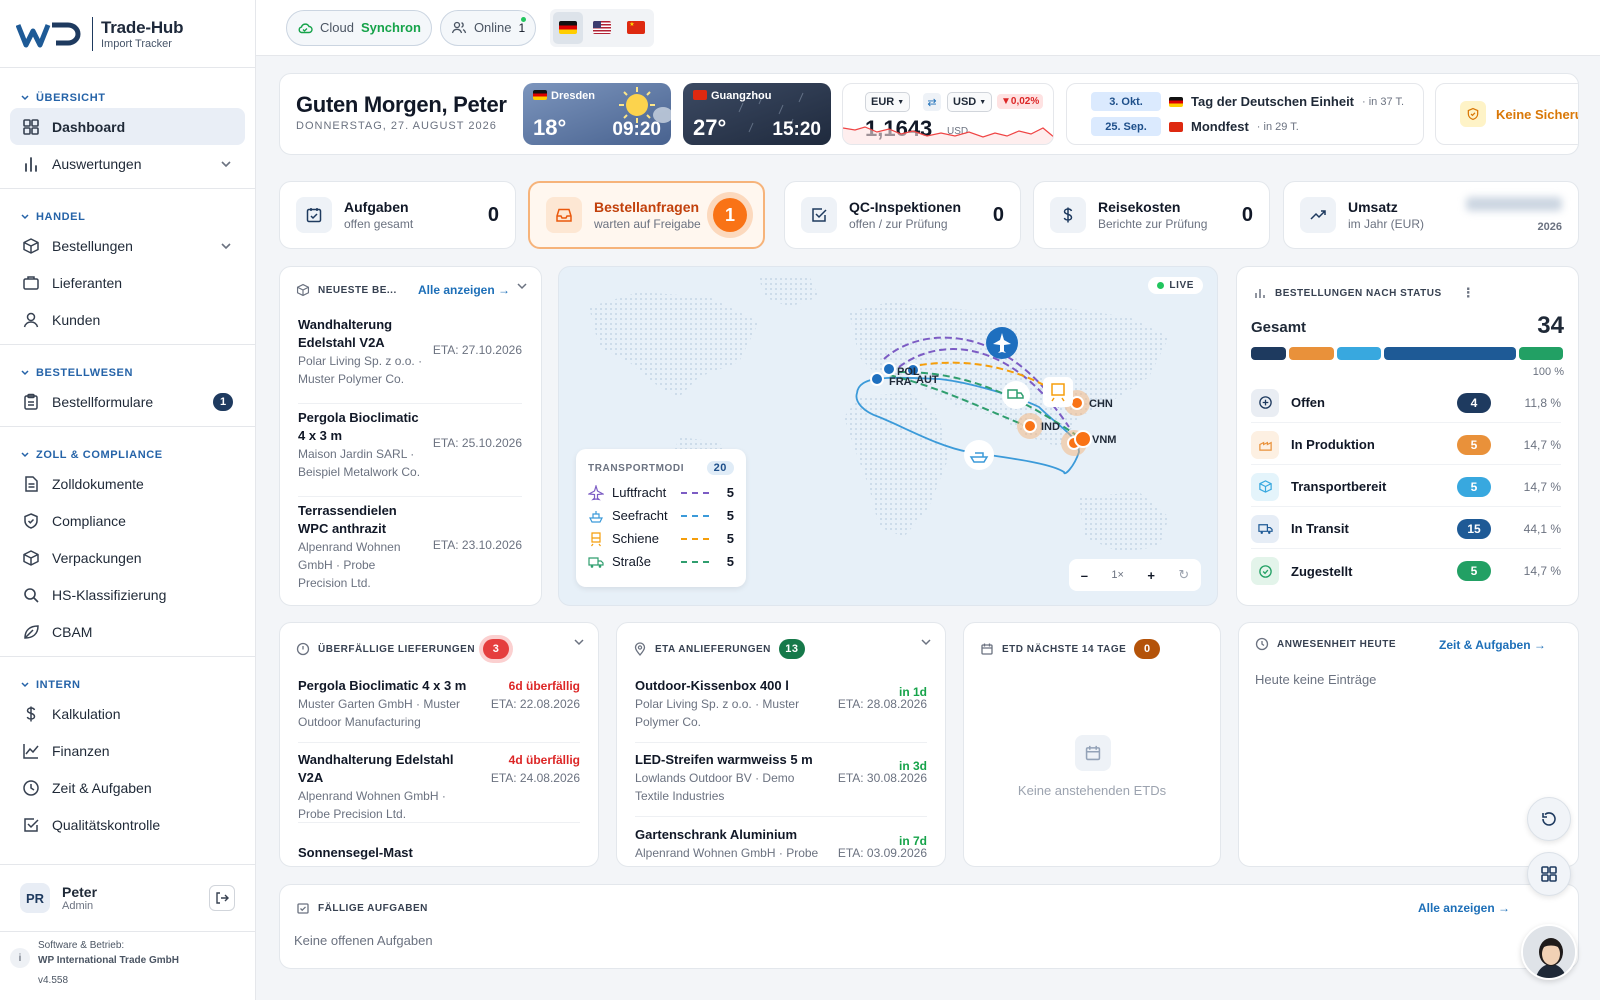 Image resolution: width=1600 pixels, height=1000 pixels. What do you see at coordinates (1549, 952) in the screenshot?
I see `assistant-avatar-button` at bounding box center [1549, 952].